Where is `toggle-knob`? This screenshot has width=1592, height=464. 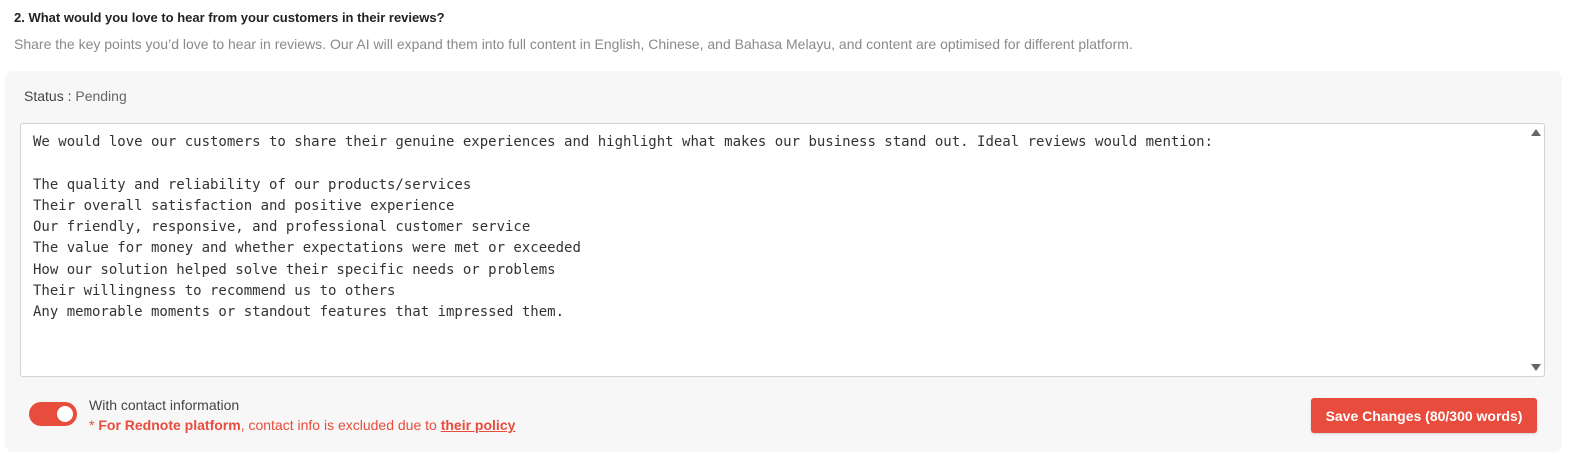
toggle-knob is located at coordinates (65, 414).